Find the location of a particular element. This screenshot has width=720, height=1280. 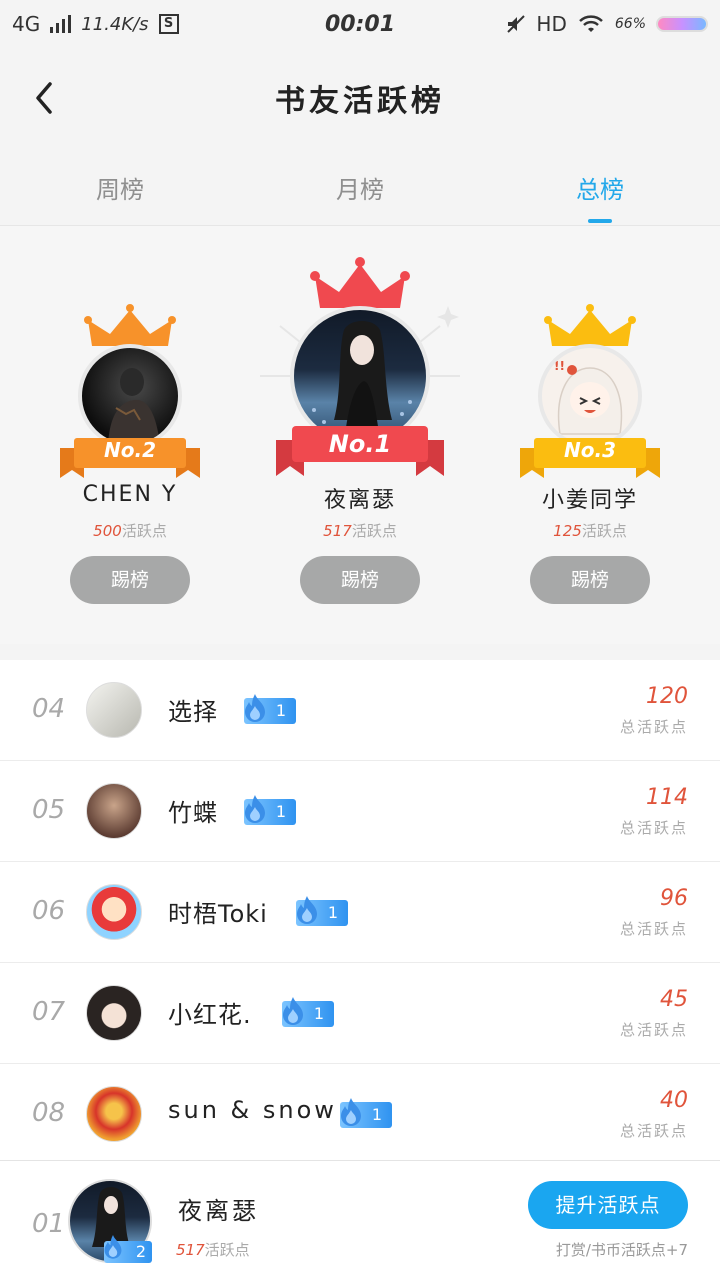

rank-number: 08 is located at coordinates (49, 1113).